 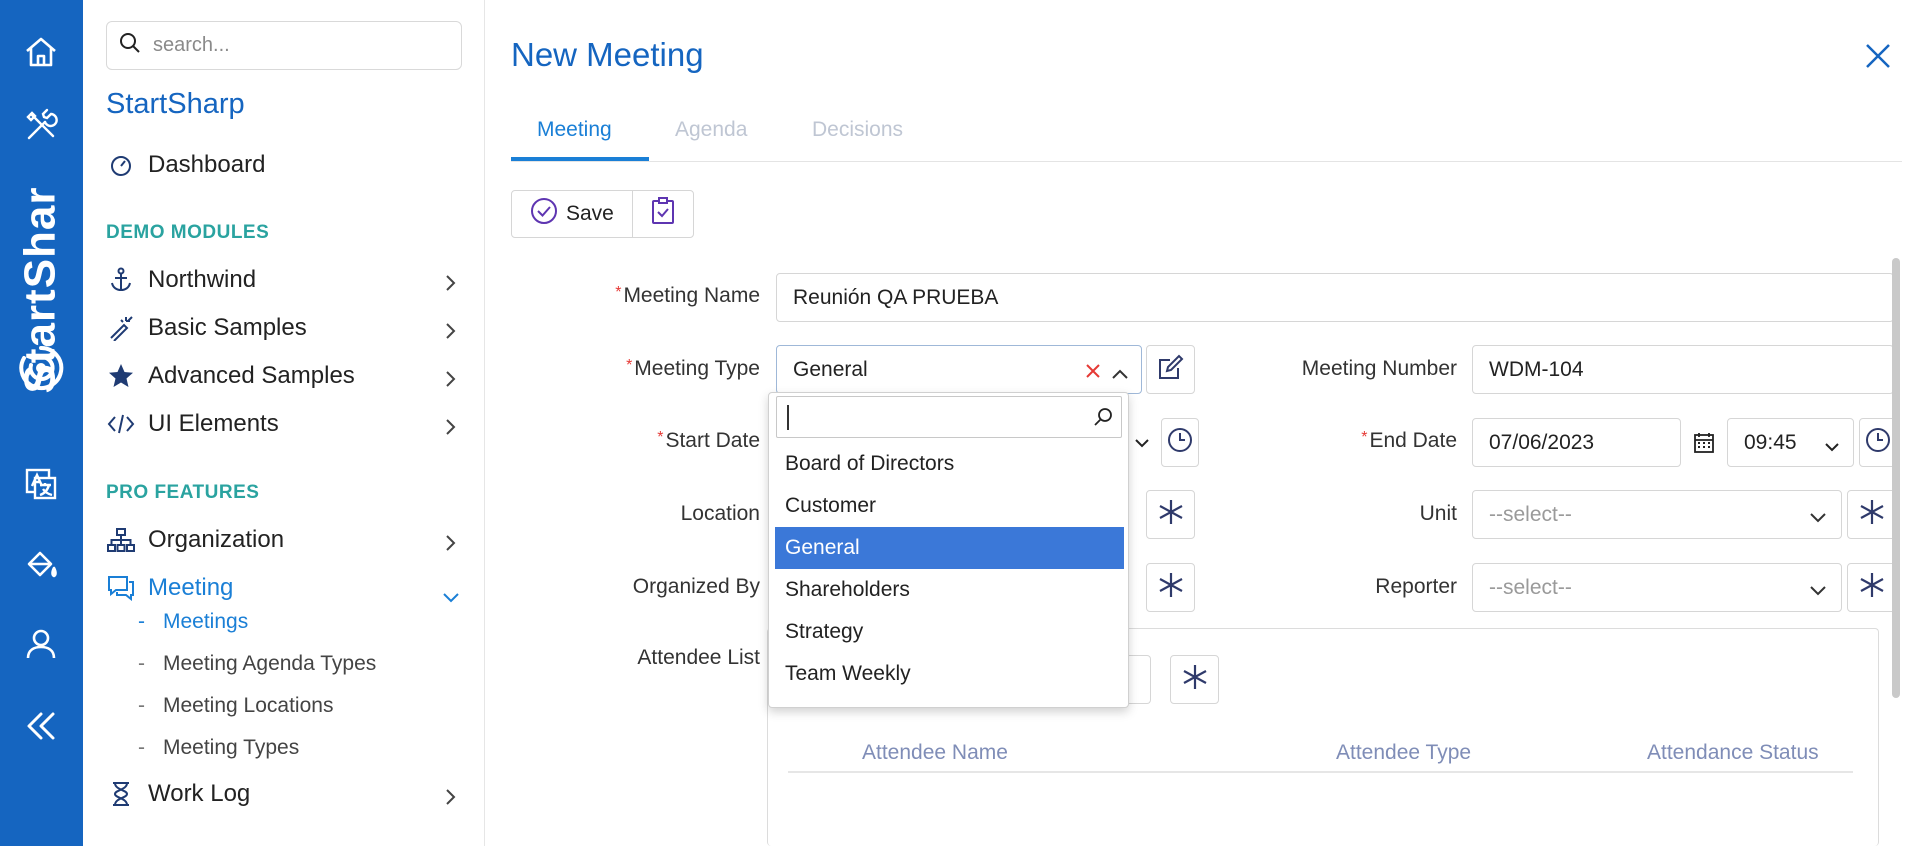 What do you see at coordinates (121, 794) in the screenshot?
I see `hourglass-icon` at bounding box center [121, 794].